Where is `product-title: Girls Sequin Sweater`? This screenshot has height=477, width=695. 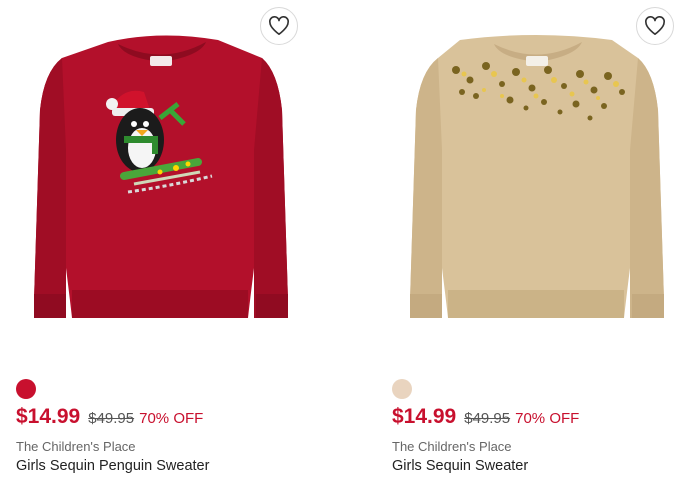
product-title: Girls Sequin Sweater is located at coordinates (460, 466).